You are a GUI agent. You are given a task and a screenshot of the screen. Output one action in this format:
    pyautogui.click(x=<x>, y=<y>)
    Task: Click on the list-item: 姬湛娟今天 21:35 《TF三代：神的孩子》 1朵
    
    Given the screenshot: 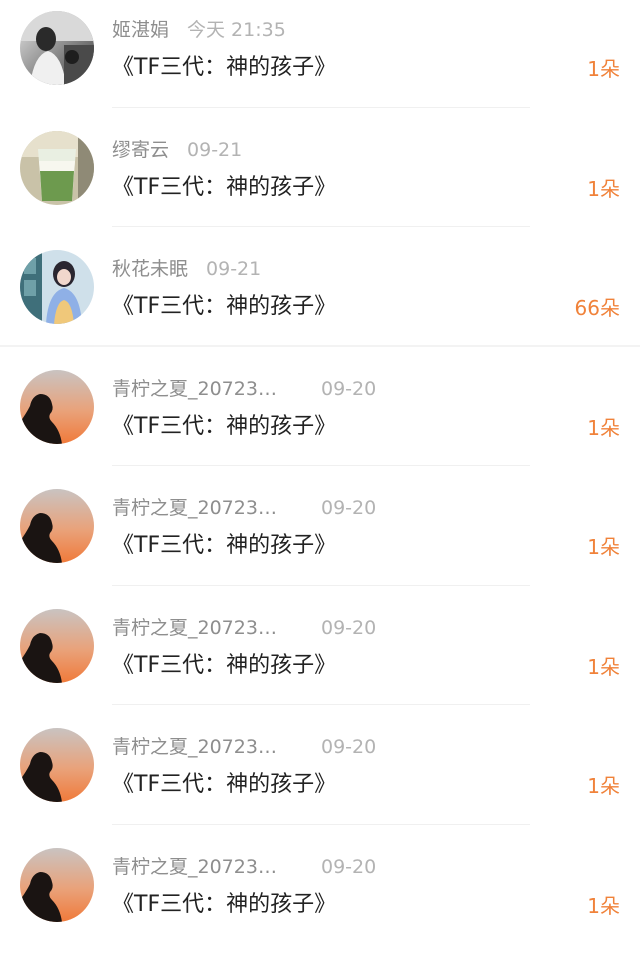 What is the action you would take?
    pyautogui.click(x=320, y=60)
    